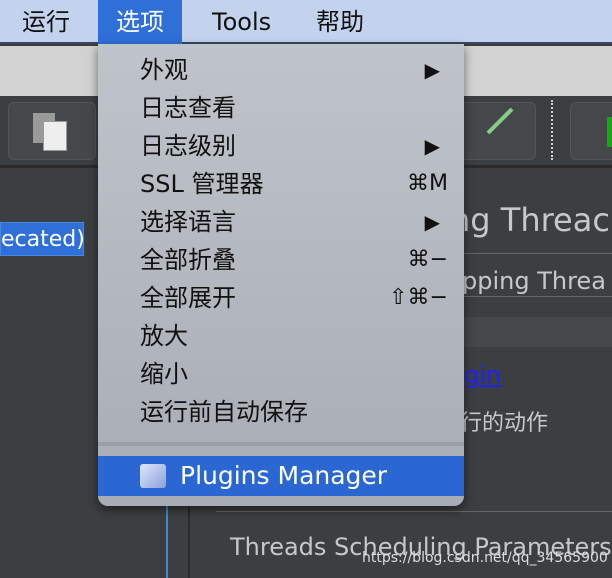 The image size is (612, 578). I want to click on label: 缩小, so click(164, 374).